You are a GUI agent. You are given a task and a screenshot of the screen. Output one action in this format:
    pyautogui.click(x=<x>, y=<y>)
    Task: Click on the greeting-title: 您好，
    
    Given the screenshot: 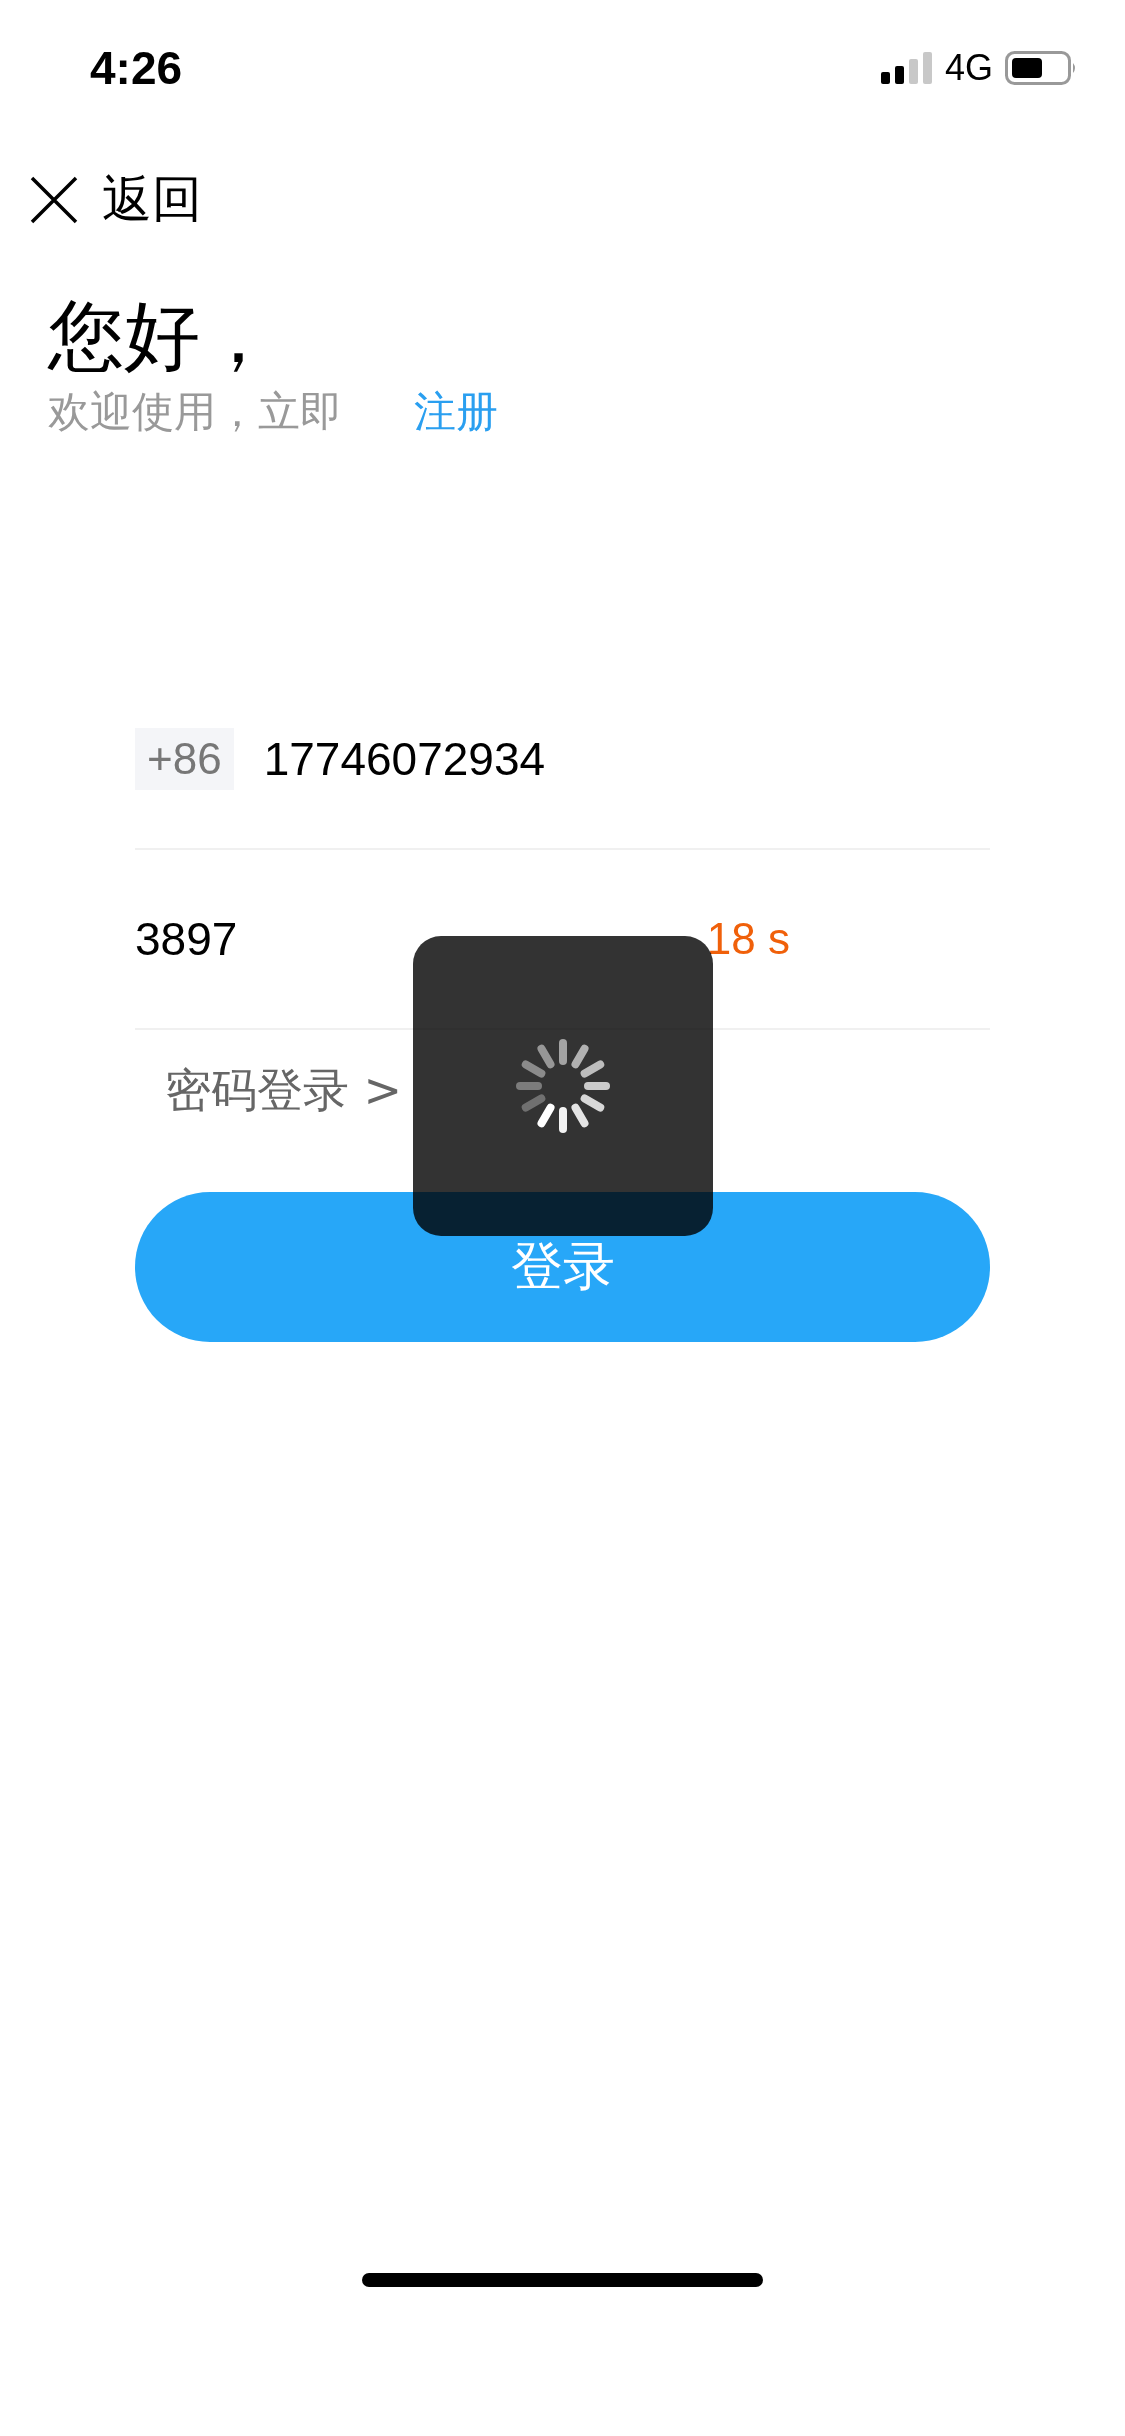 What is the action you would take?
    pyautogui.click(x=162, y=336)
    